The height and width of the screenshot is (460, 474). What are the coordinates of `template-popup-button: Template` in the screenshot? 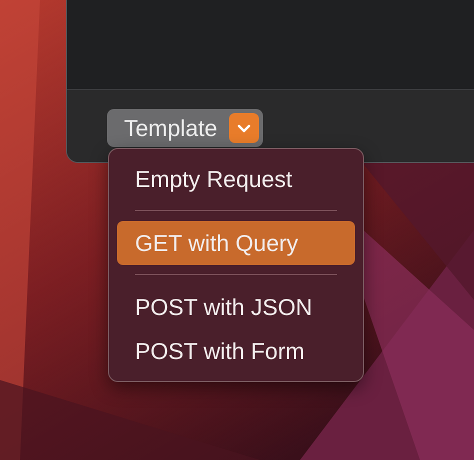 It's located at (185, 128).